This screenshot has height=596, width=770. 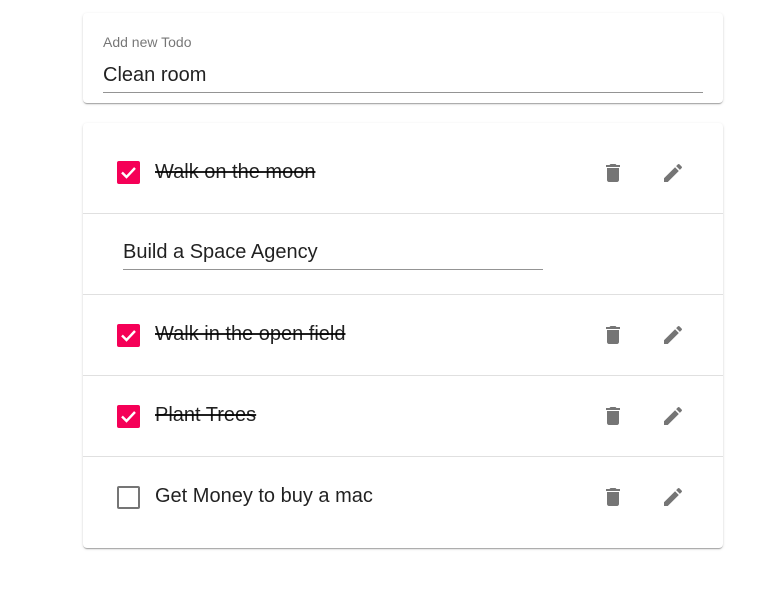 I want to click on todo-item: Walk in the open field, so click(x=403, y=335).